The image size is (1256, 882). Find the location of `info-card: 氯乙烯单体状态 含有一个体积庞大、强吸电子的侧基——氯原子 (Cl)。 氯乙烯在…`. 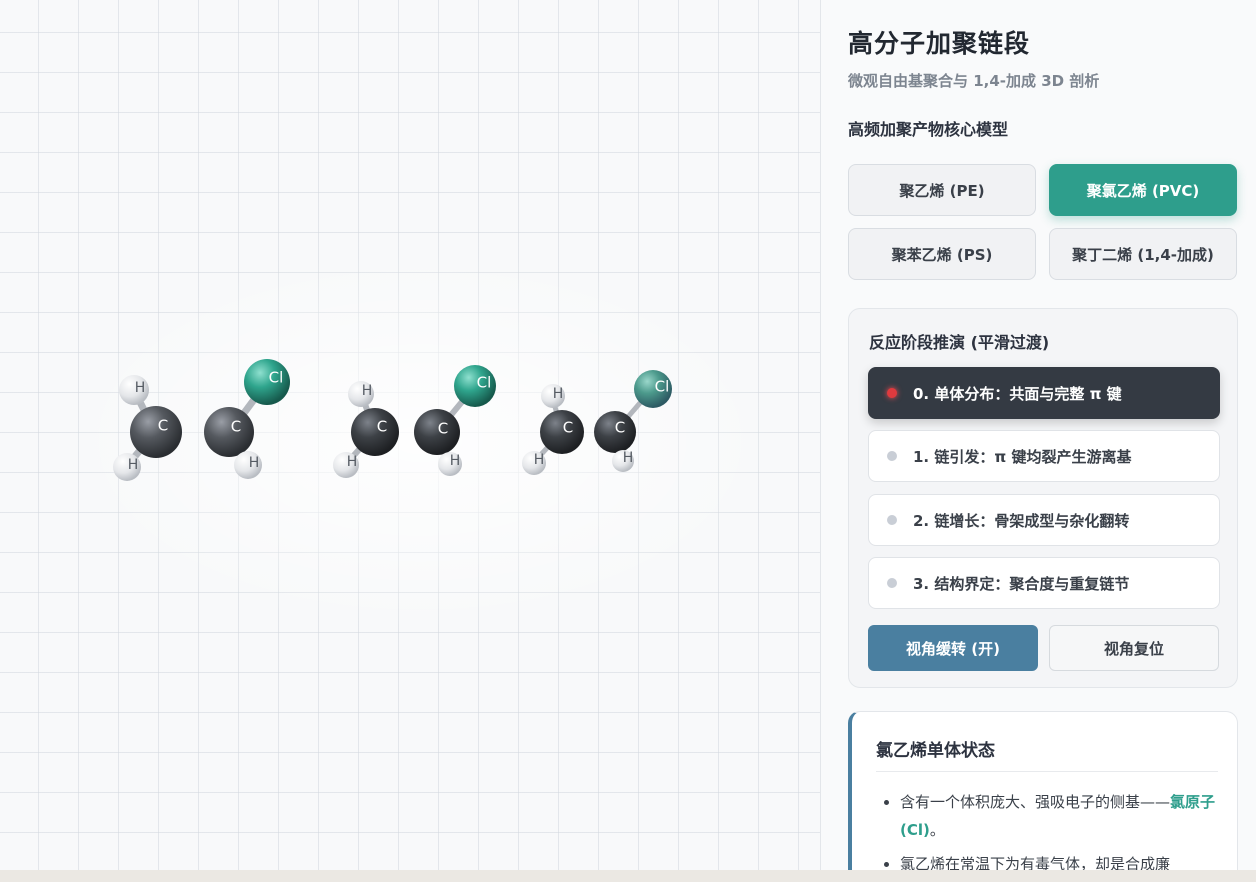

info-card: 氯乙烯单体状态 含有一个体积庞大、强吸电子的侧基——氯原子 (Cl)。 氯乙烯在… is located at coordinates (1043, 790).